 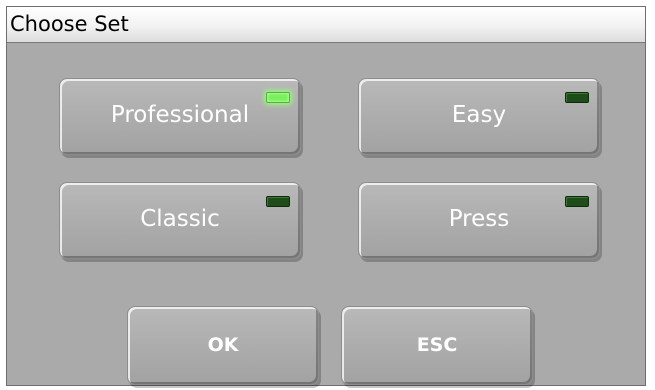 I want to click on set-button-label: Classic, so click(x=180, y=219).